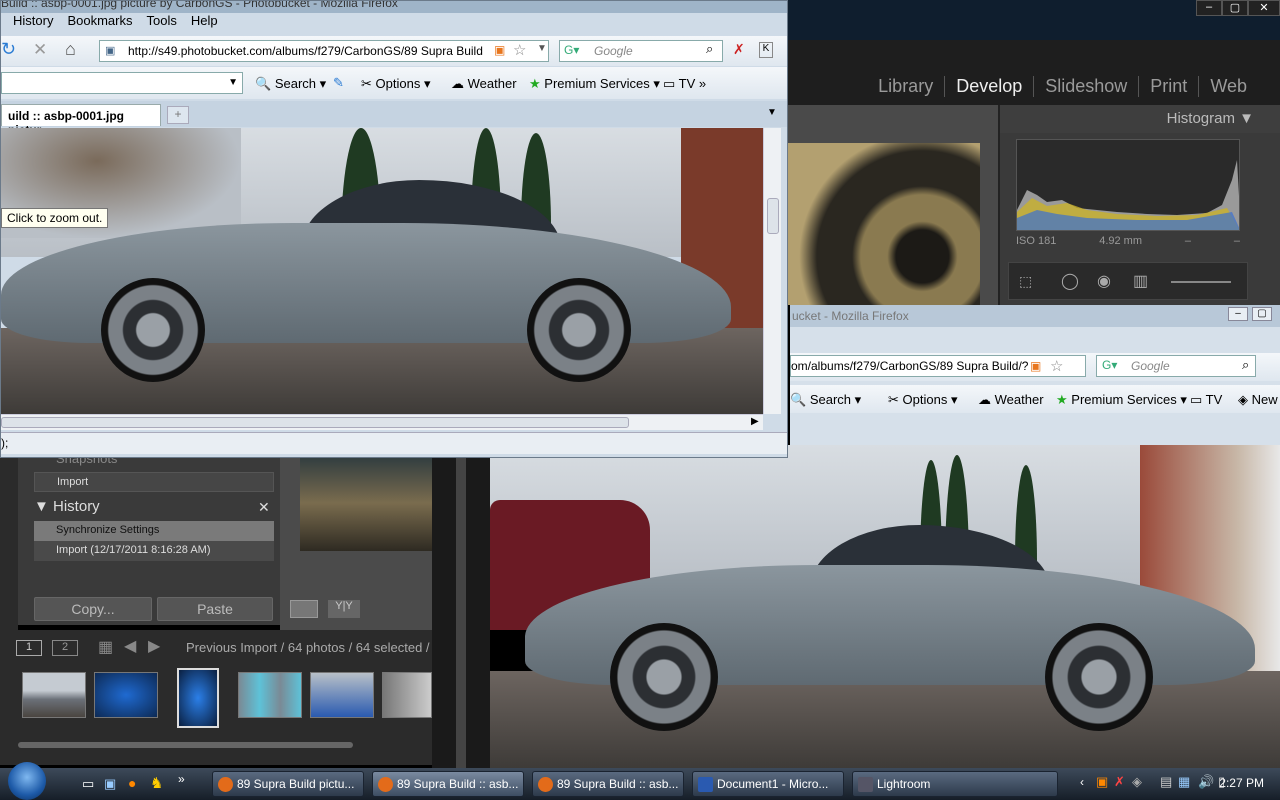 The height and width of the screenshot is (800, 1280). What do you see at coordinates (684, 84) in the screenshot?
I see `toolbar-tv: ▭ TV »` at bounding box center [684, 84].